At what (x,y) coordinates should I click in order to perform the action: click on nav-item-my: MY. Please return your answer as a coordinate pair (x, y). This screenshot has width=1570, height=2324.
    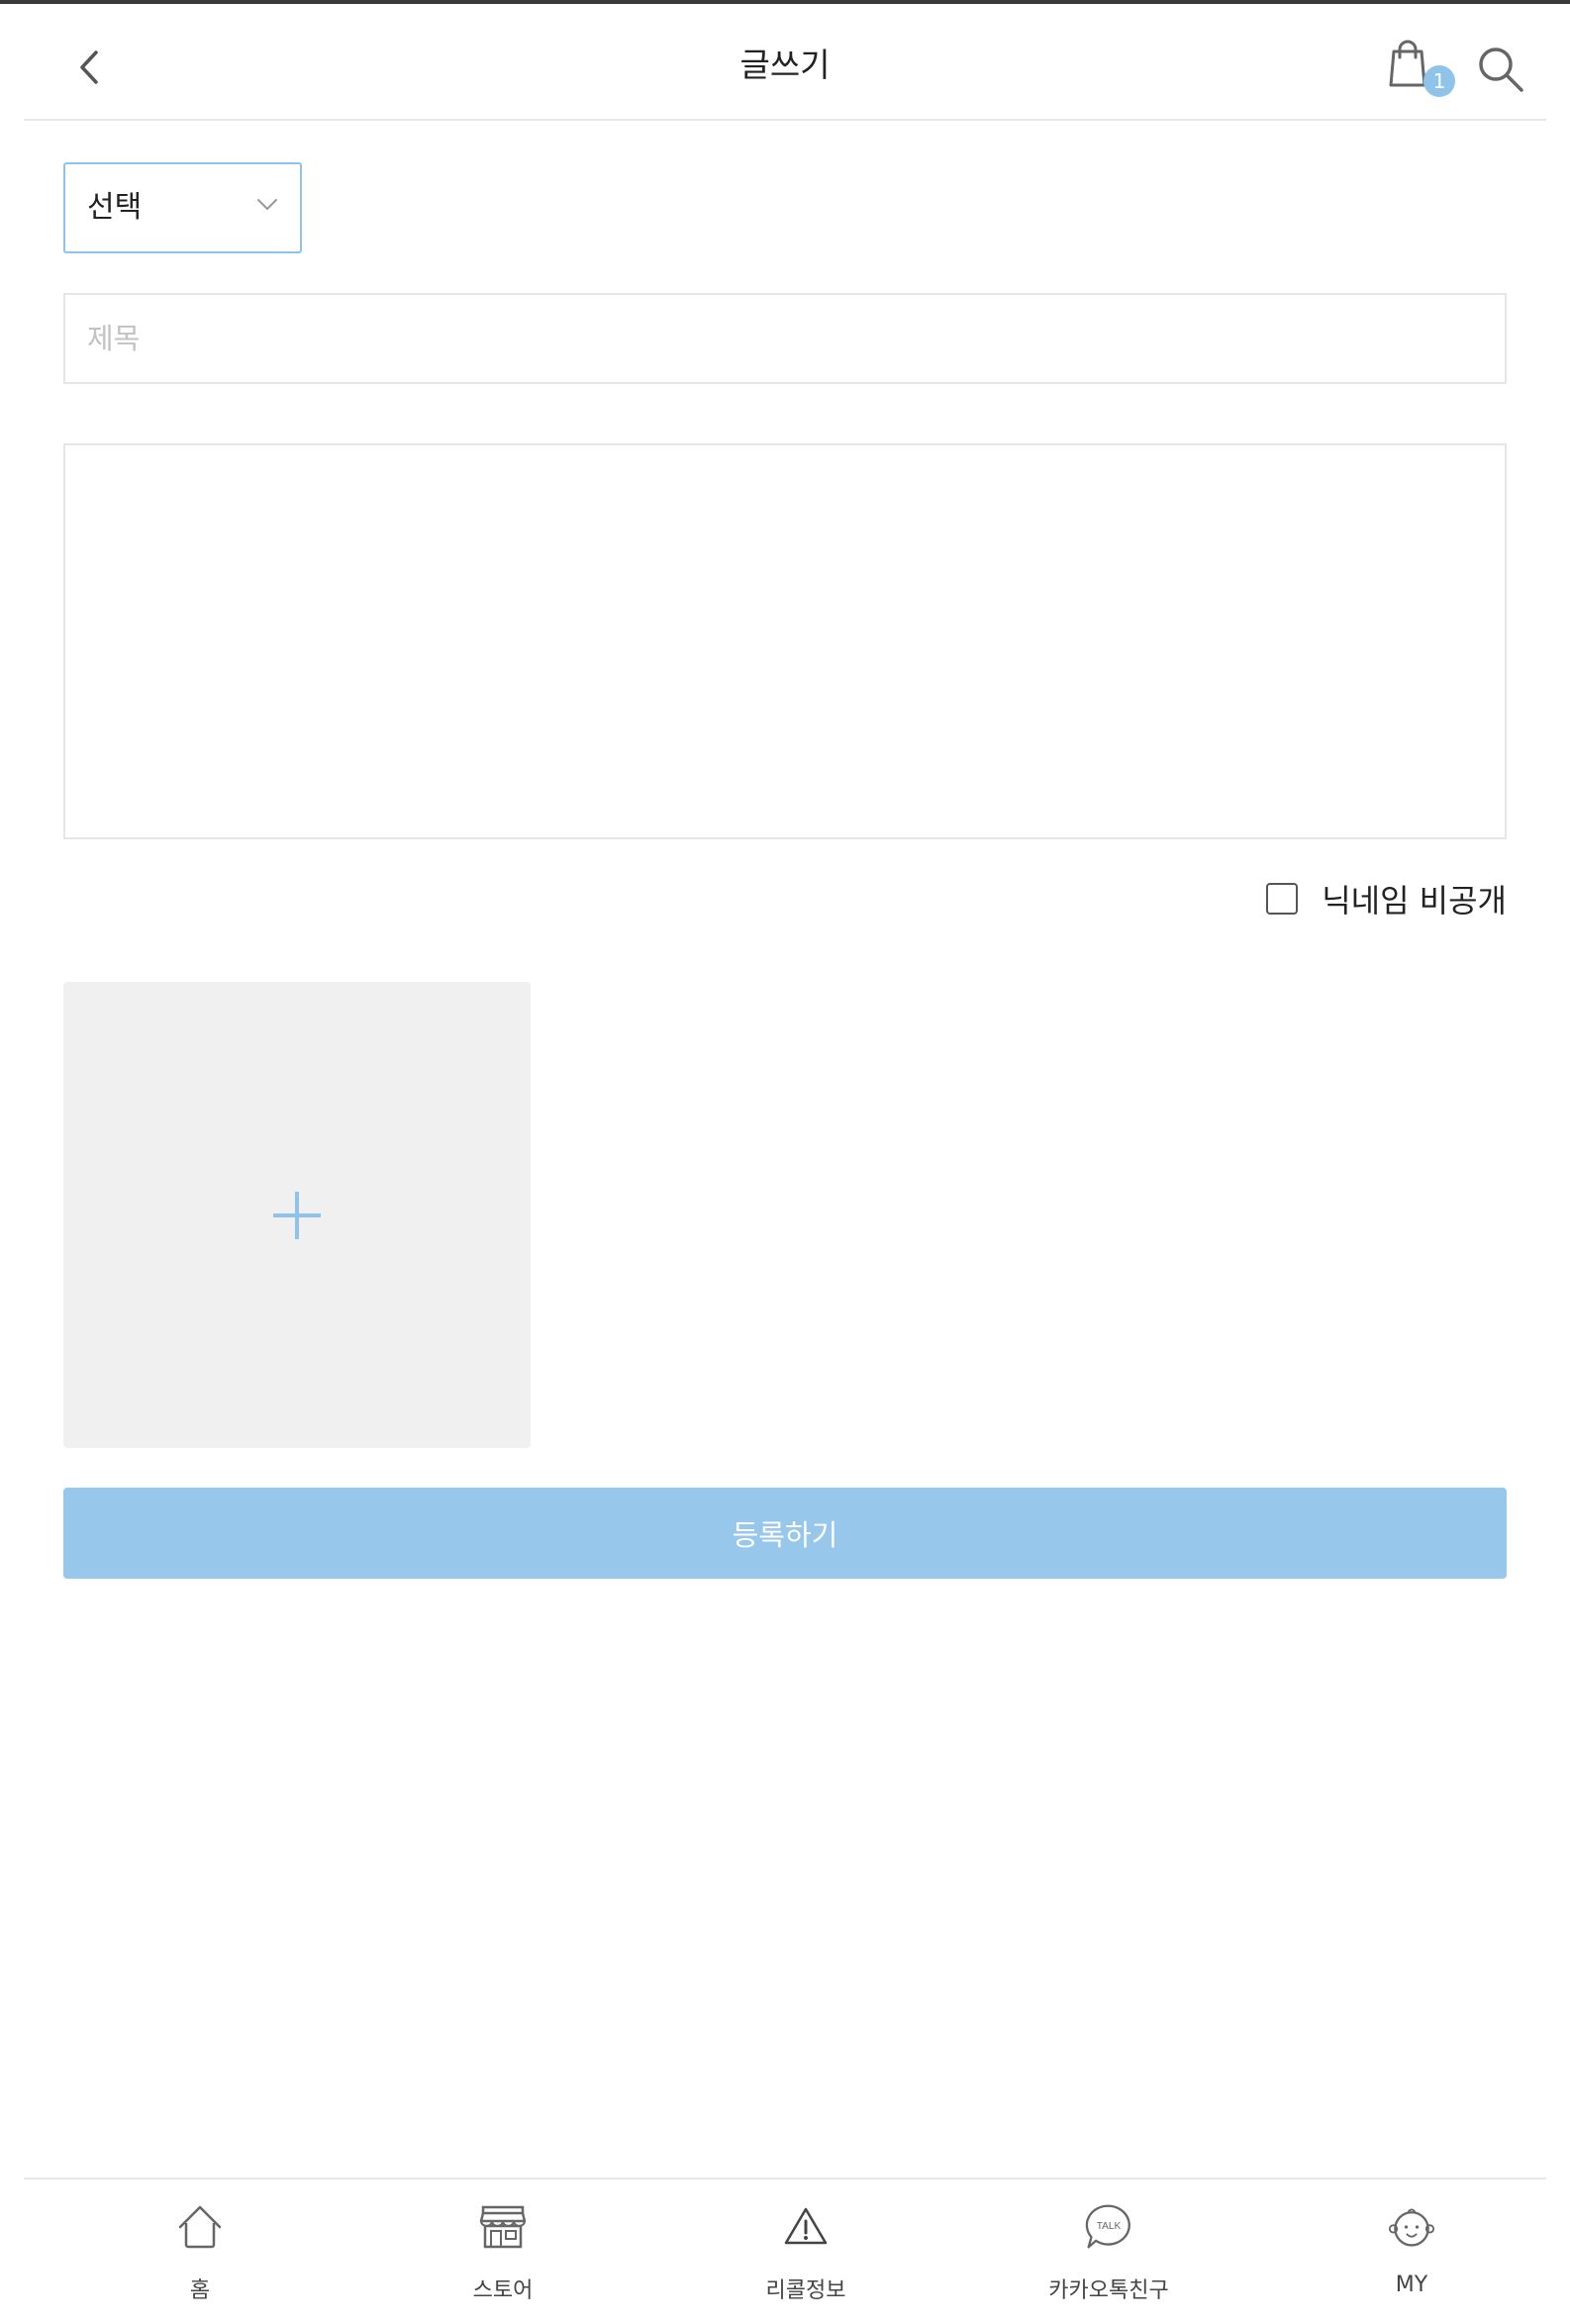
    Looking at the image, I should click on (1412, 2249).